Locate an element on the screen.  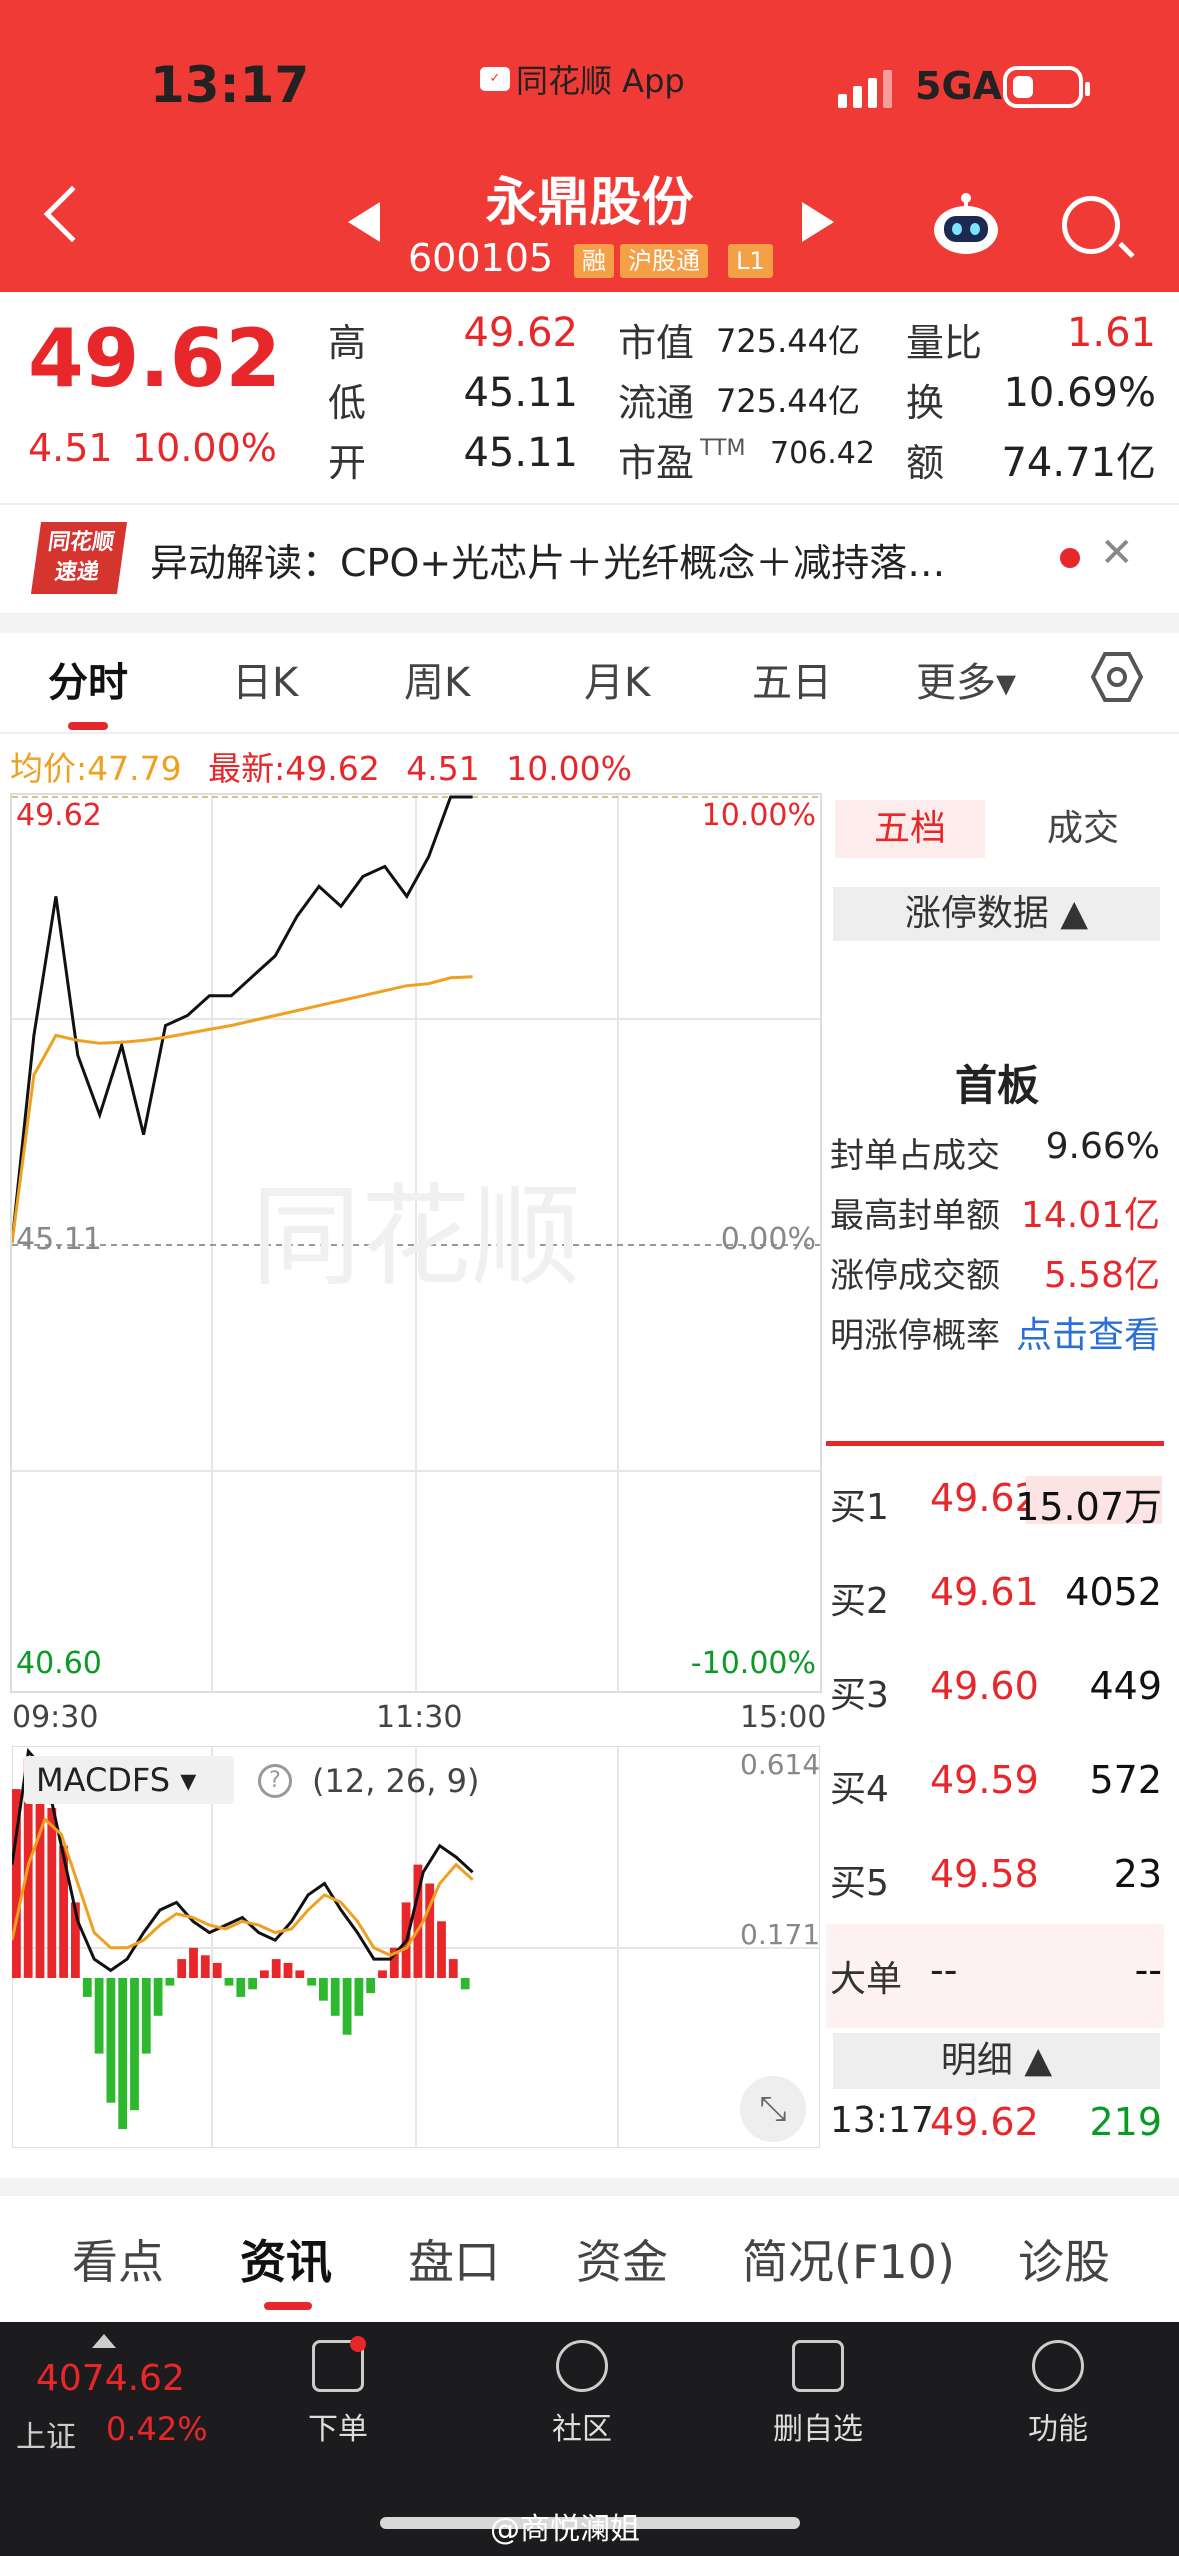
news-logo-bottom: 速递 is located at coordinates (77, 572).